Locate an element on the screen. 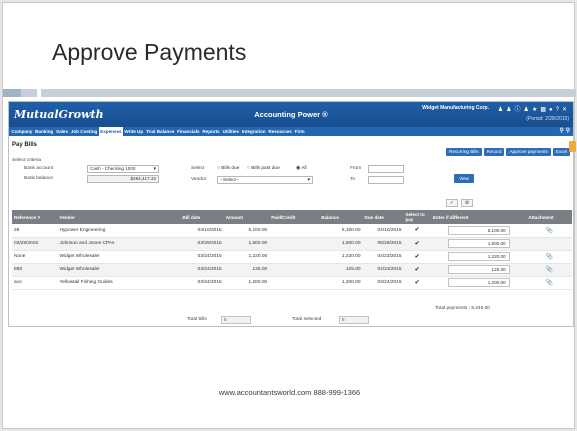  amount-input: 5,100.00 is located at coordinates (478, 230).